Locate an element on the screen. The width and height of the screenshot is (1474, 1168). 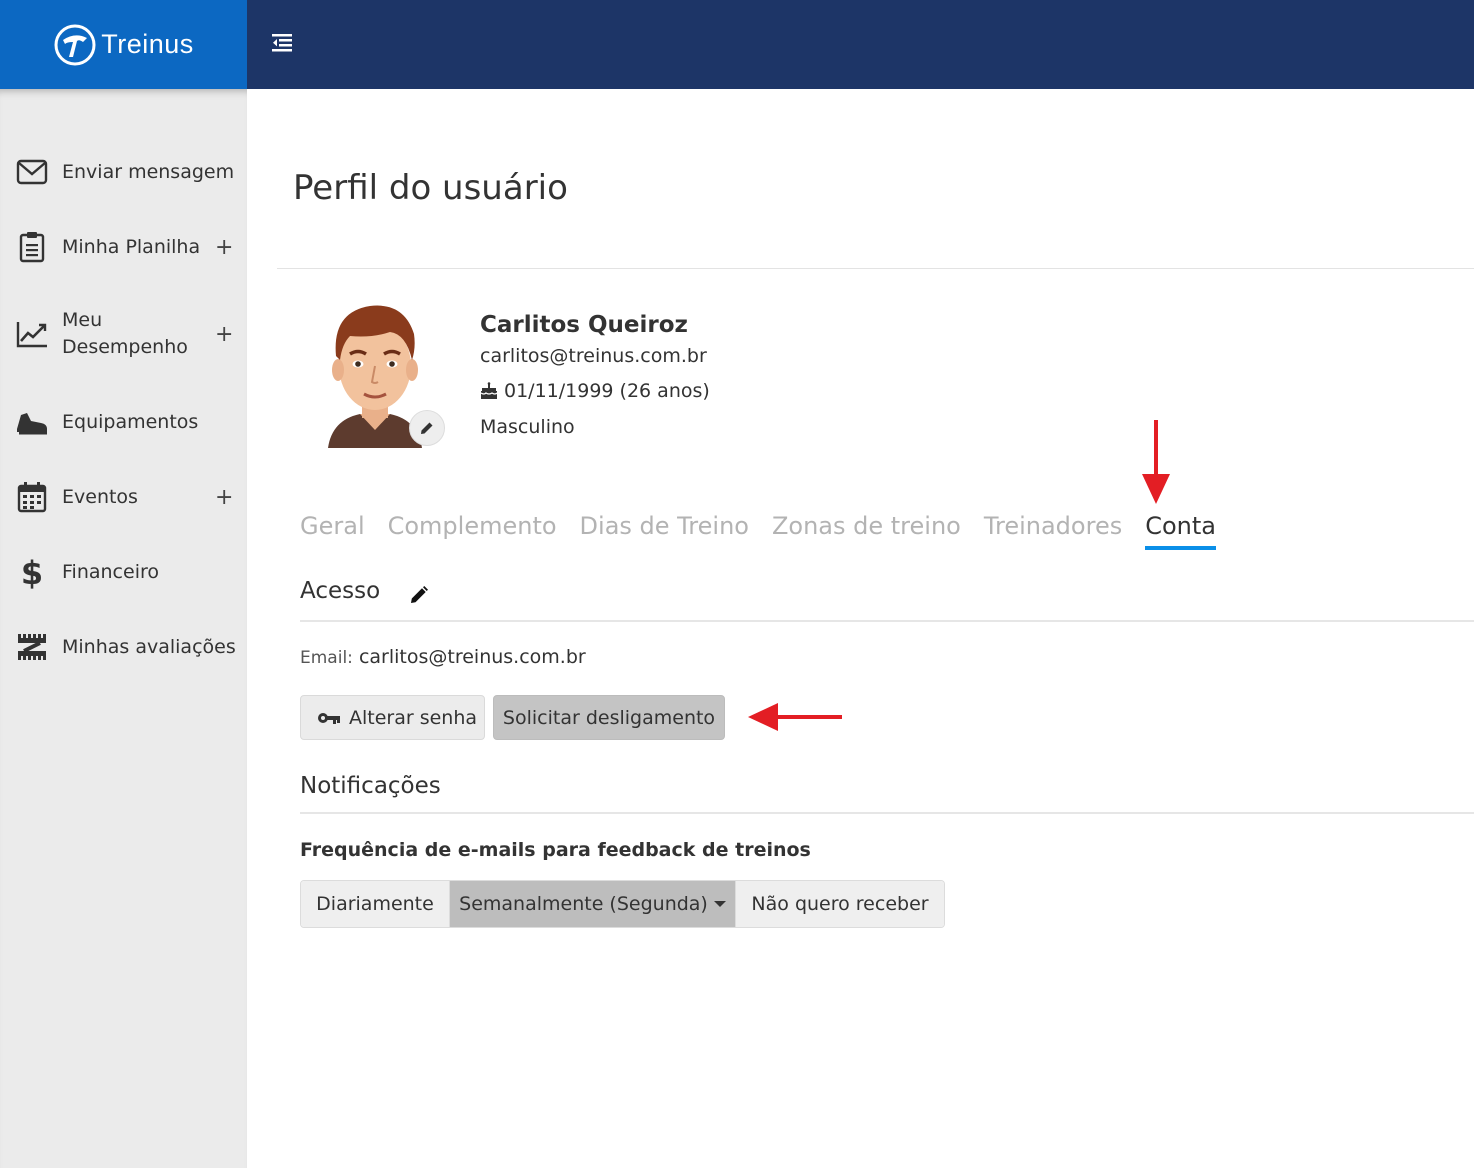
page-title: Perfil do usuário is located at coordinates (430, 188).